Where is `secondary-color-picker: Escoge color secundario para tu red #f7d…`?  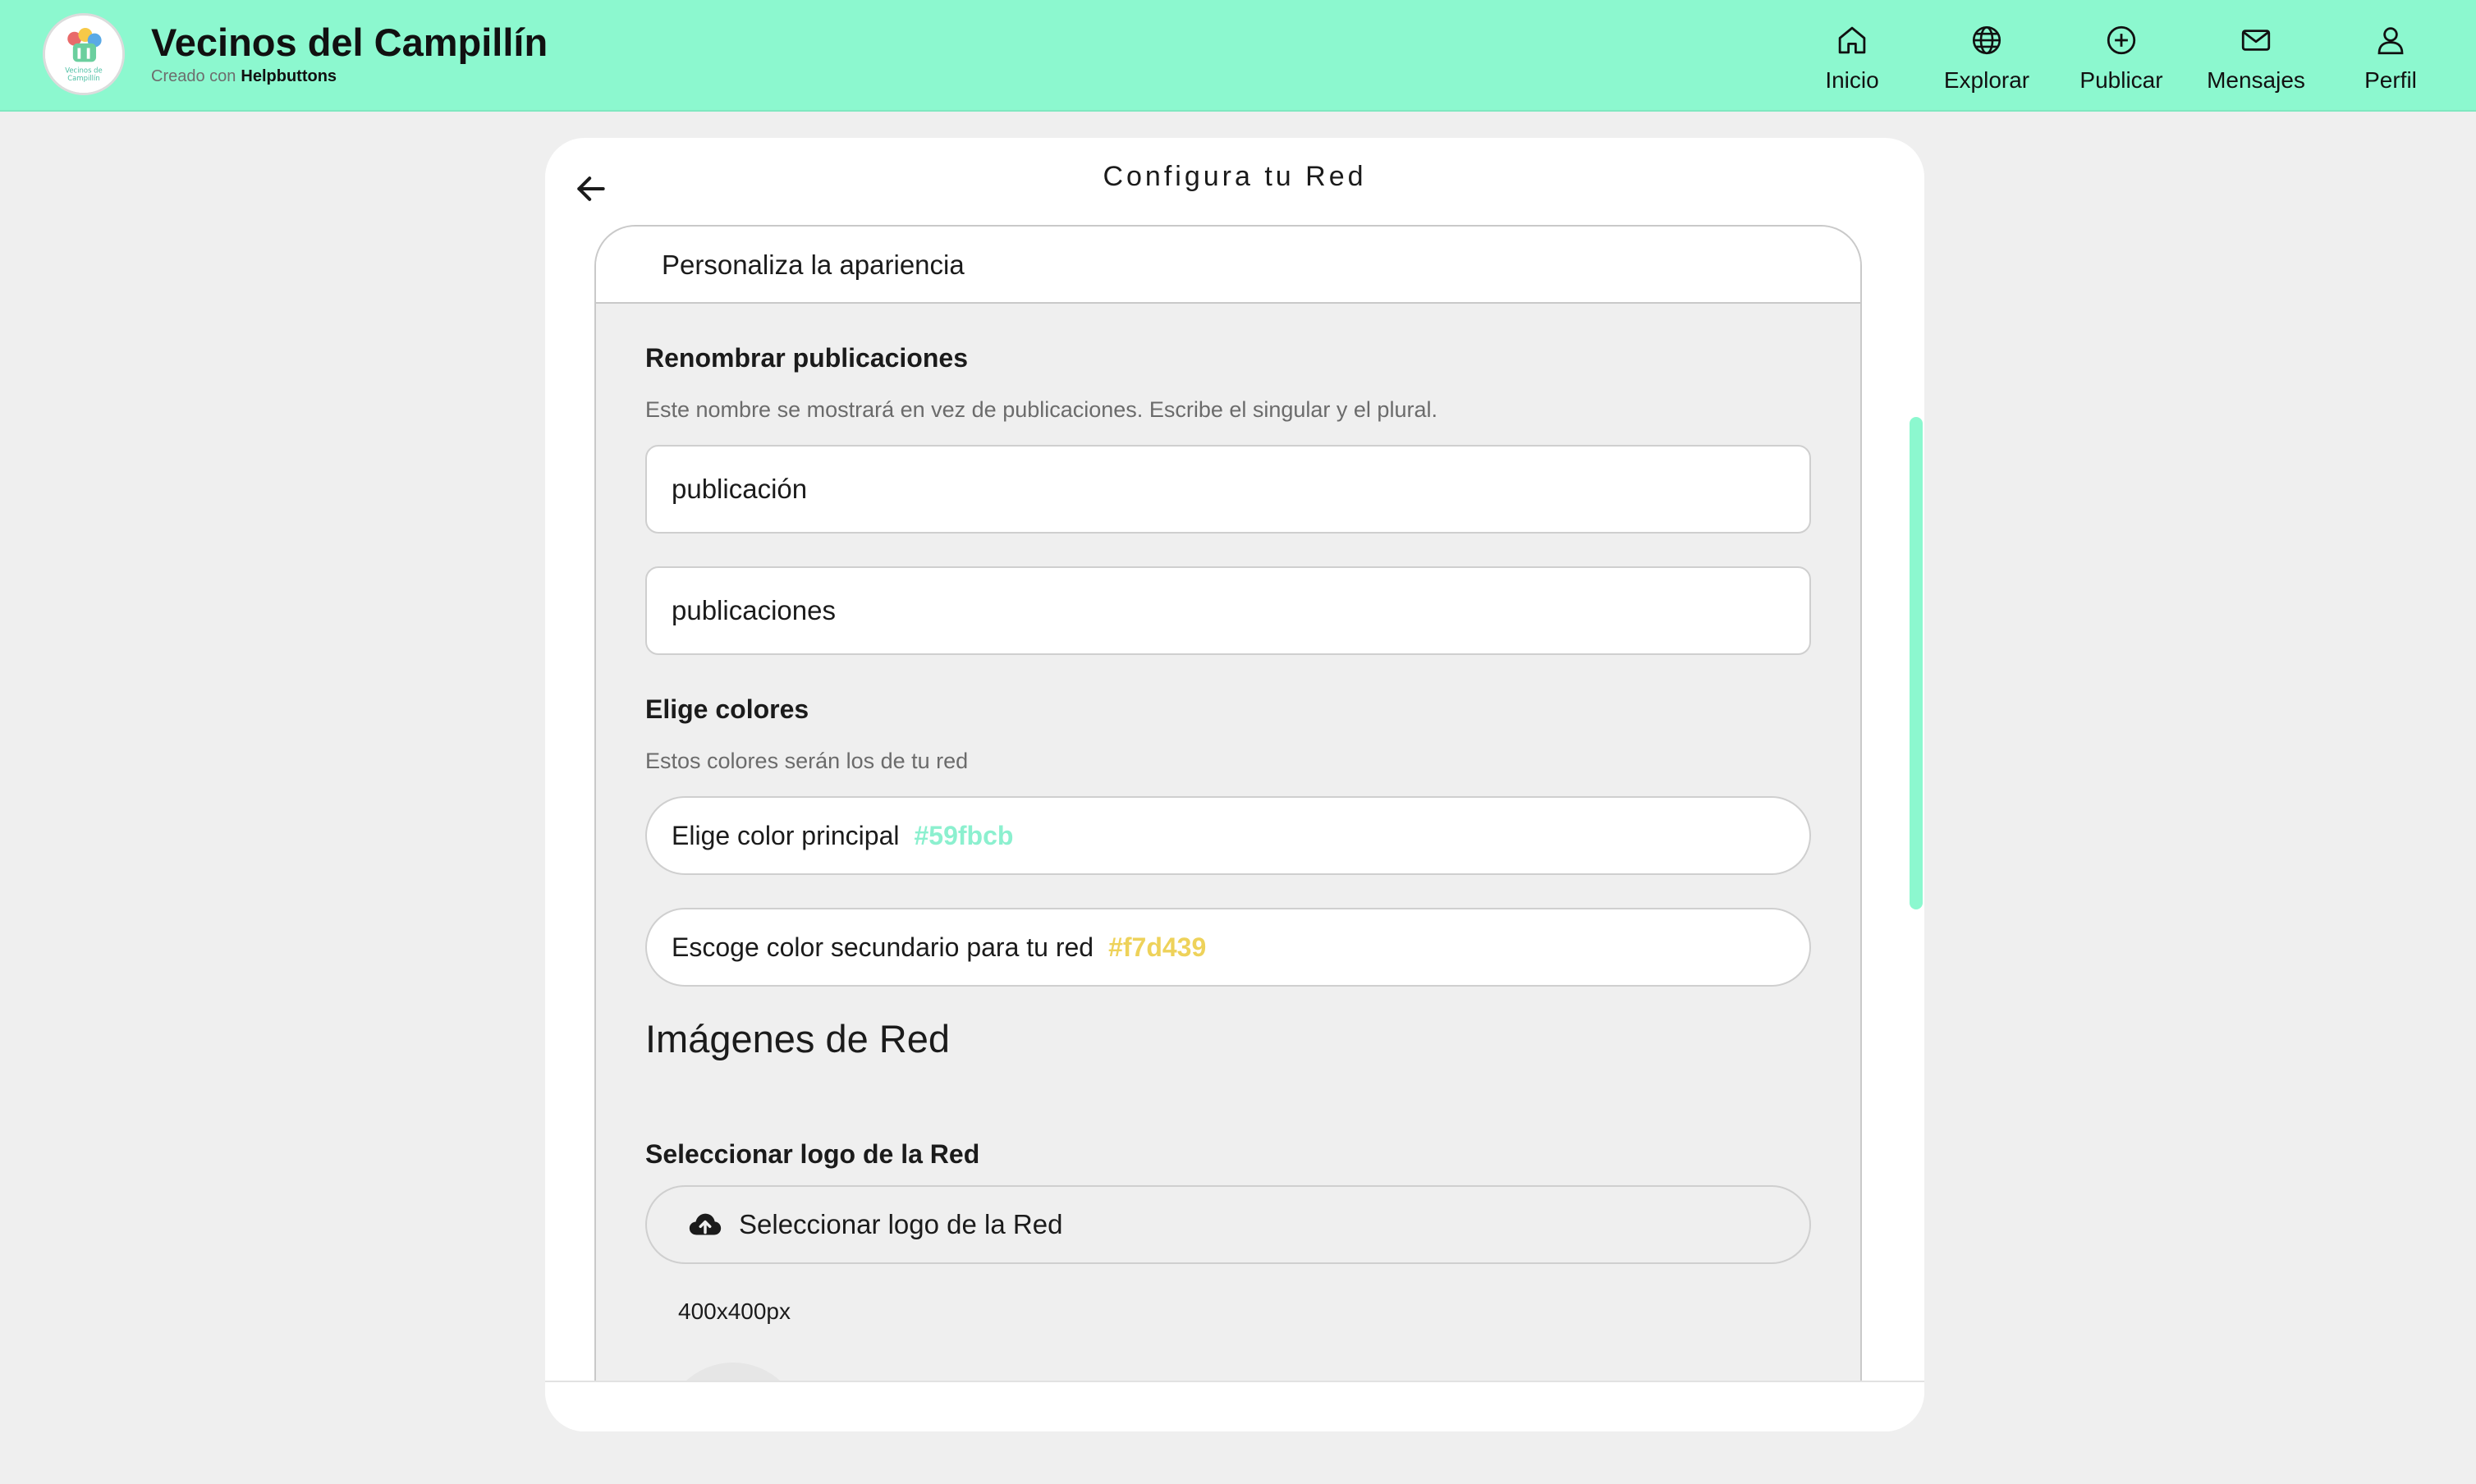 secondary-color-picker: Escoge color secundario para tu red #f7d… is located at coordinates (1228, 947).